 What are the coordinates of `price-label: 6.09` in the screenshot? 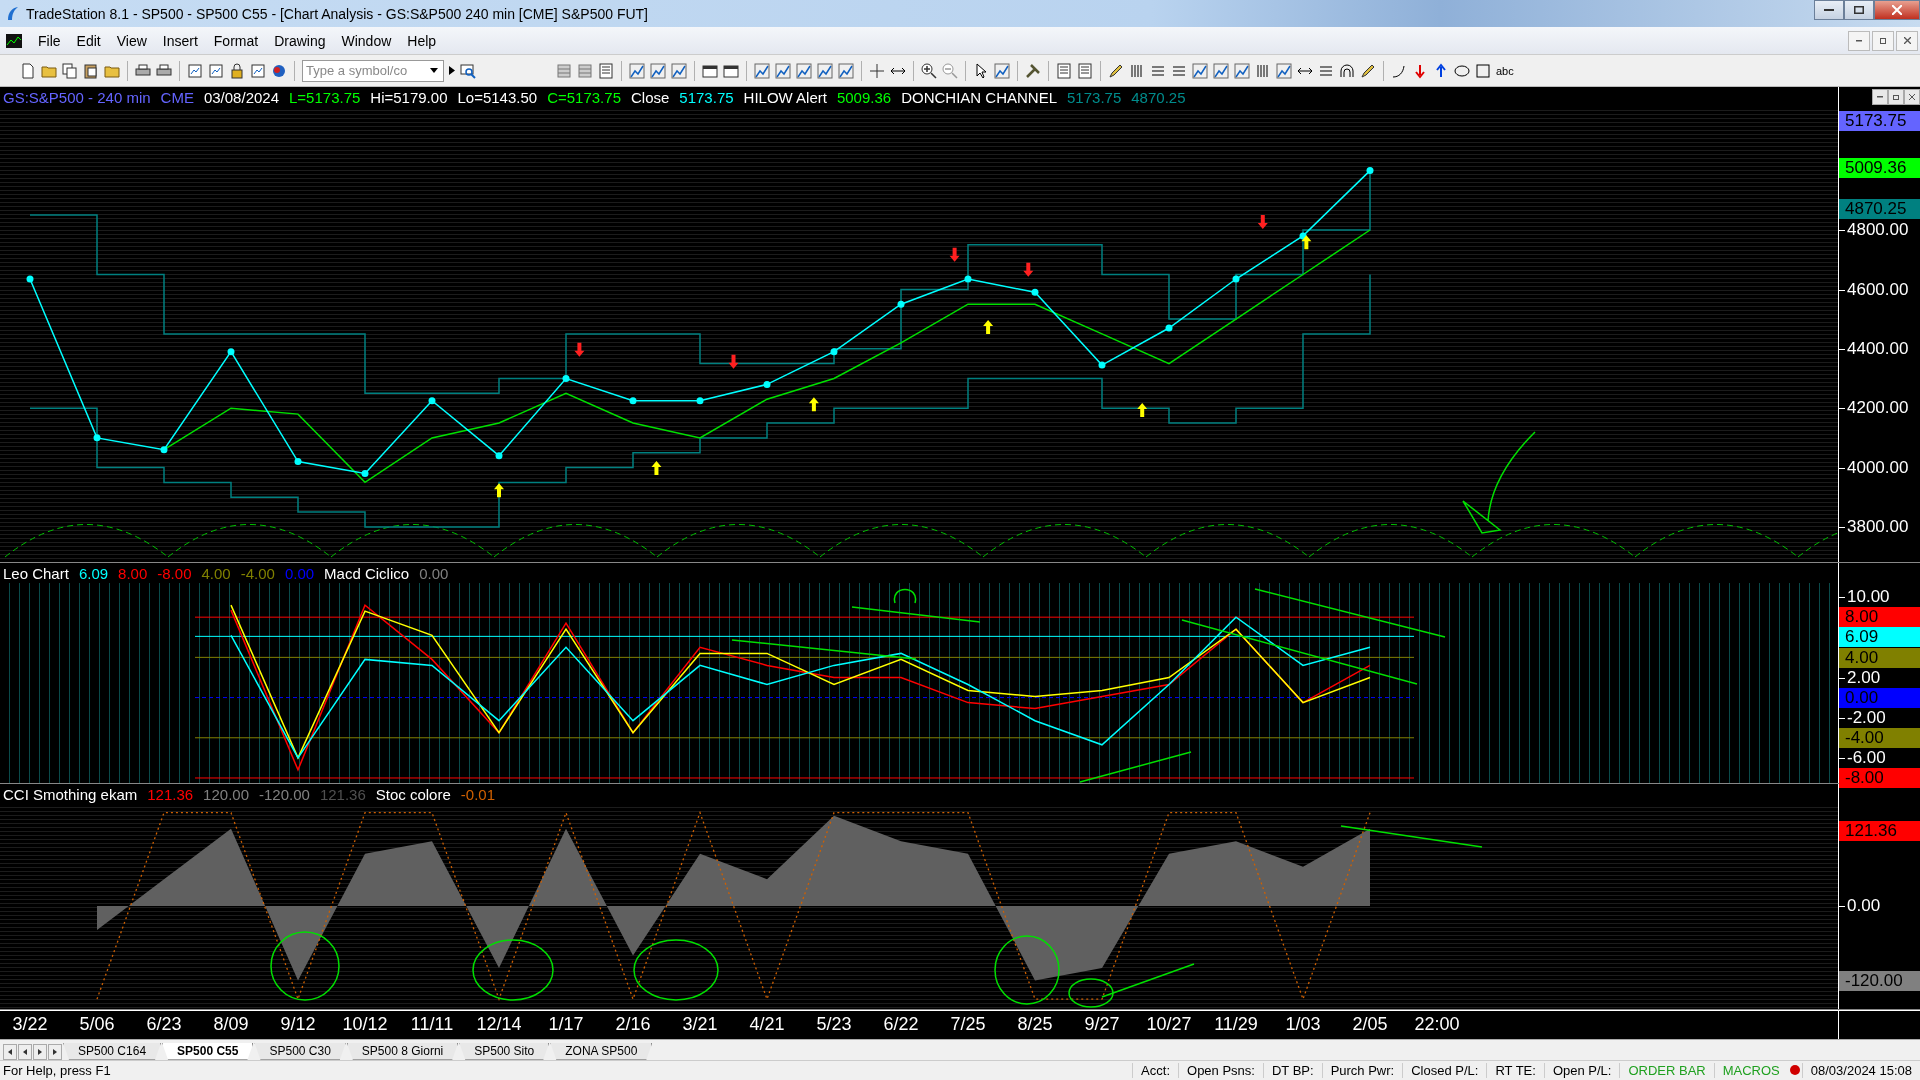 It's located at (1879, 636).